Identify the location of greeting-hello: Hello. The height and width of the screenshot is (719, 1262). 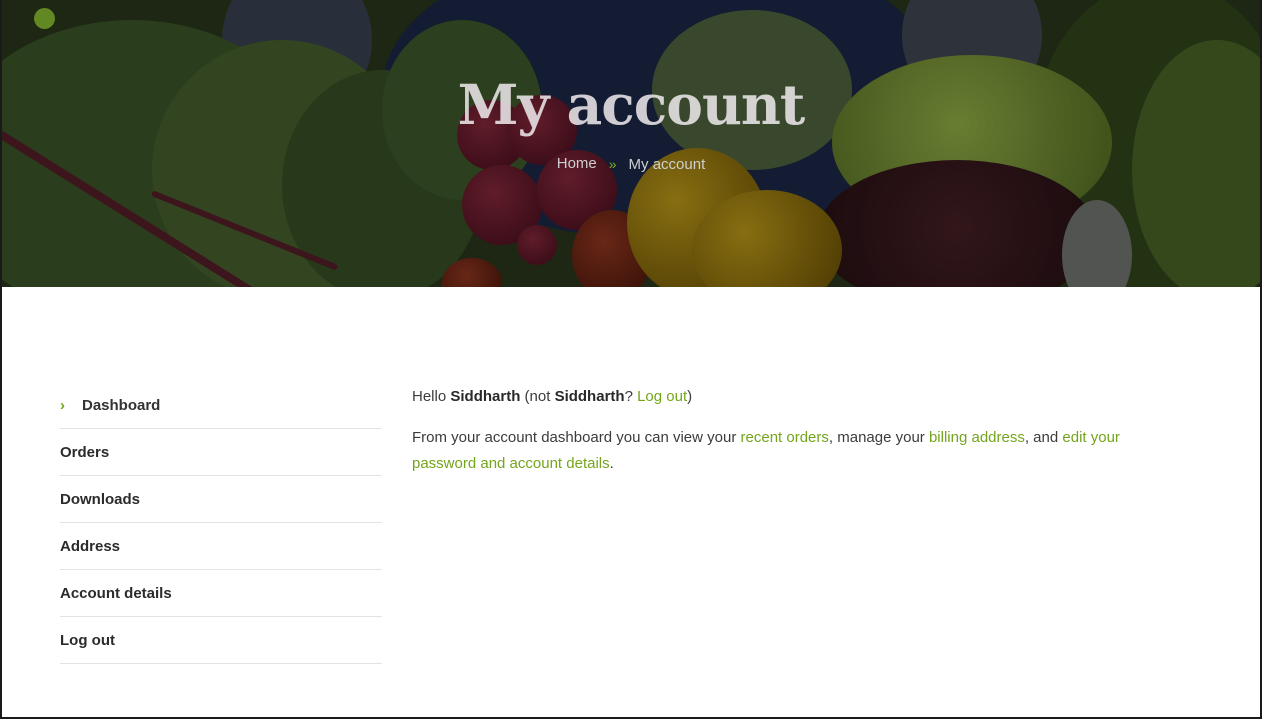
(429, 396).